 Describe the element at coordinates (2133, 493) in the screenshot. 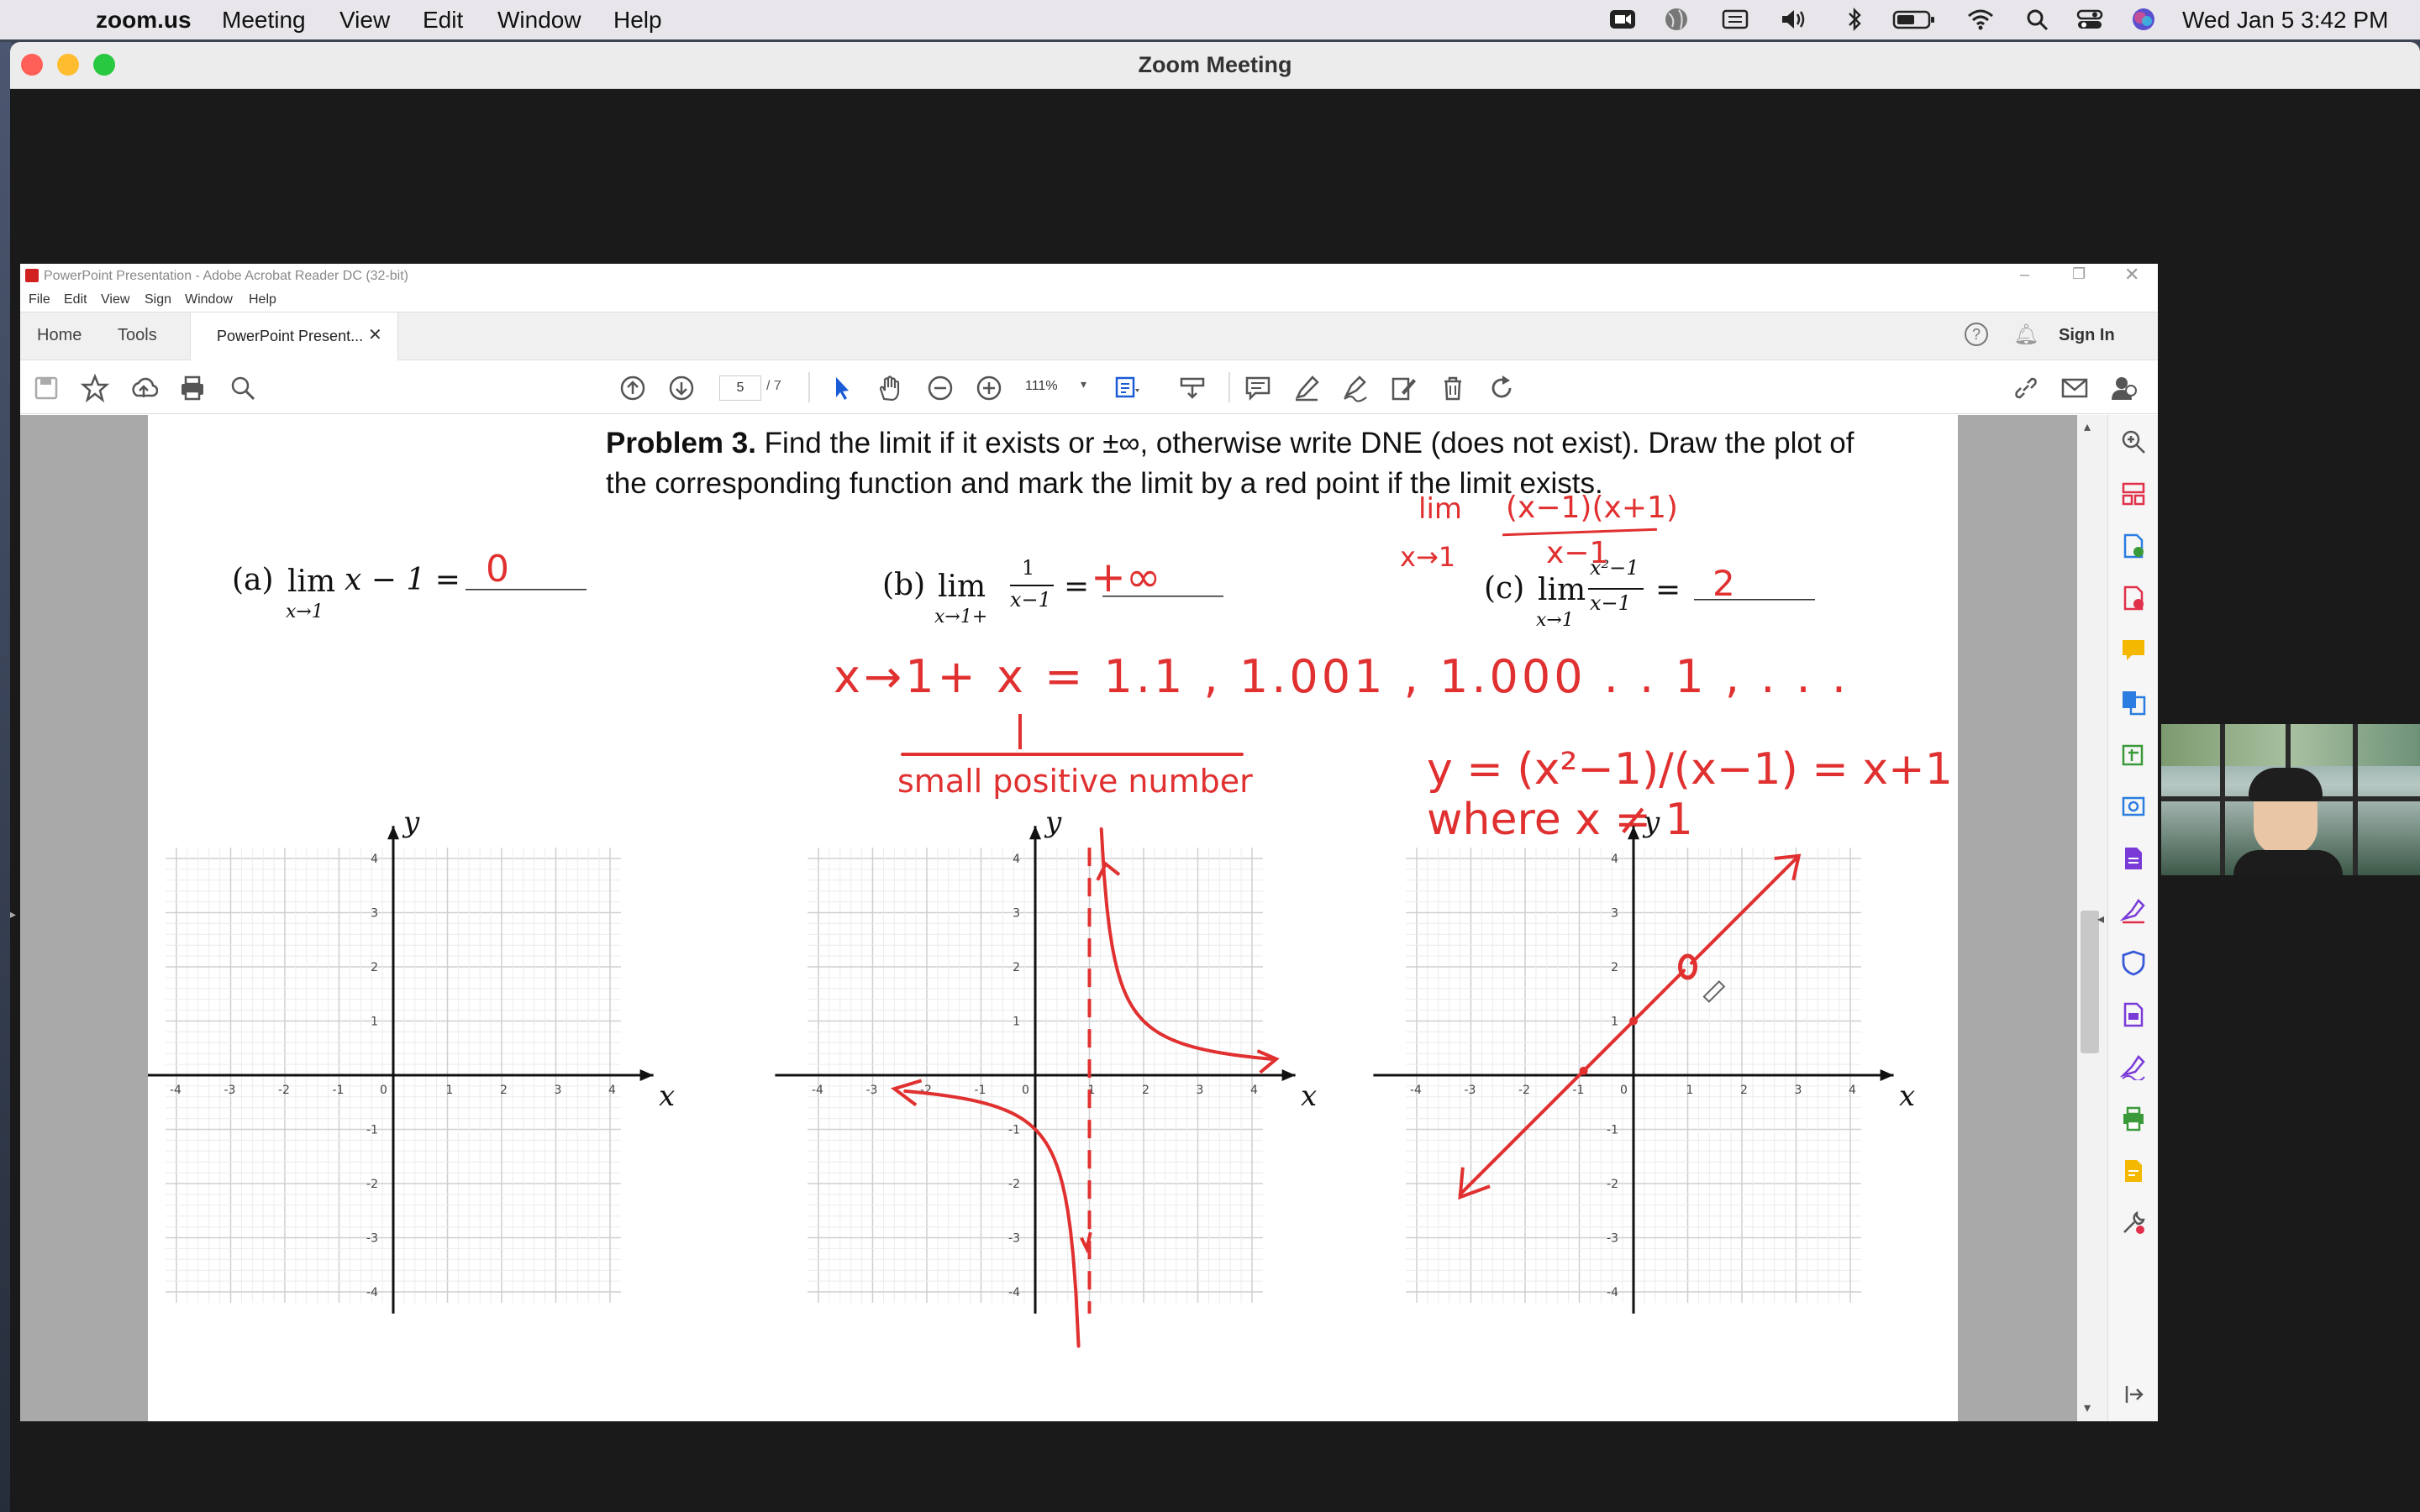

I see `organize-pages-icon` at that location.